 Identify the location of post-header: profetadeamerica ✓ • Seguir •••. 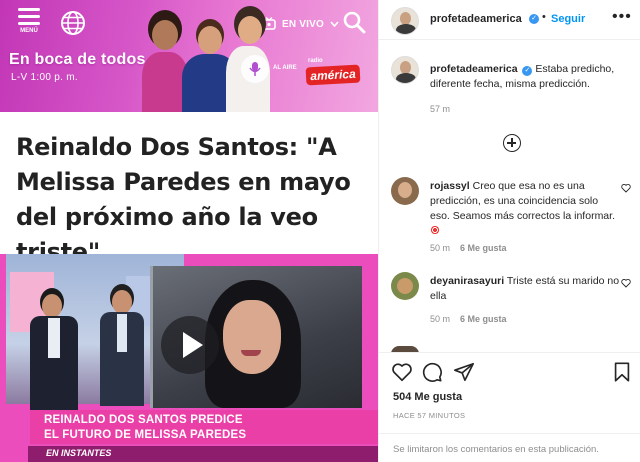
(509, 20).